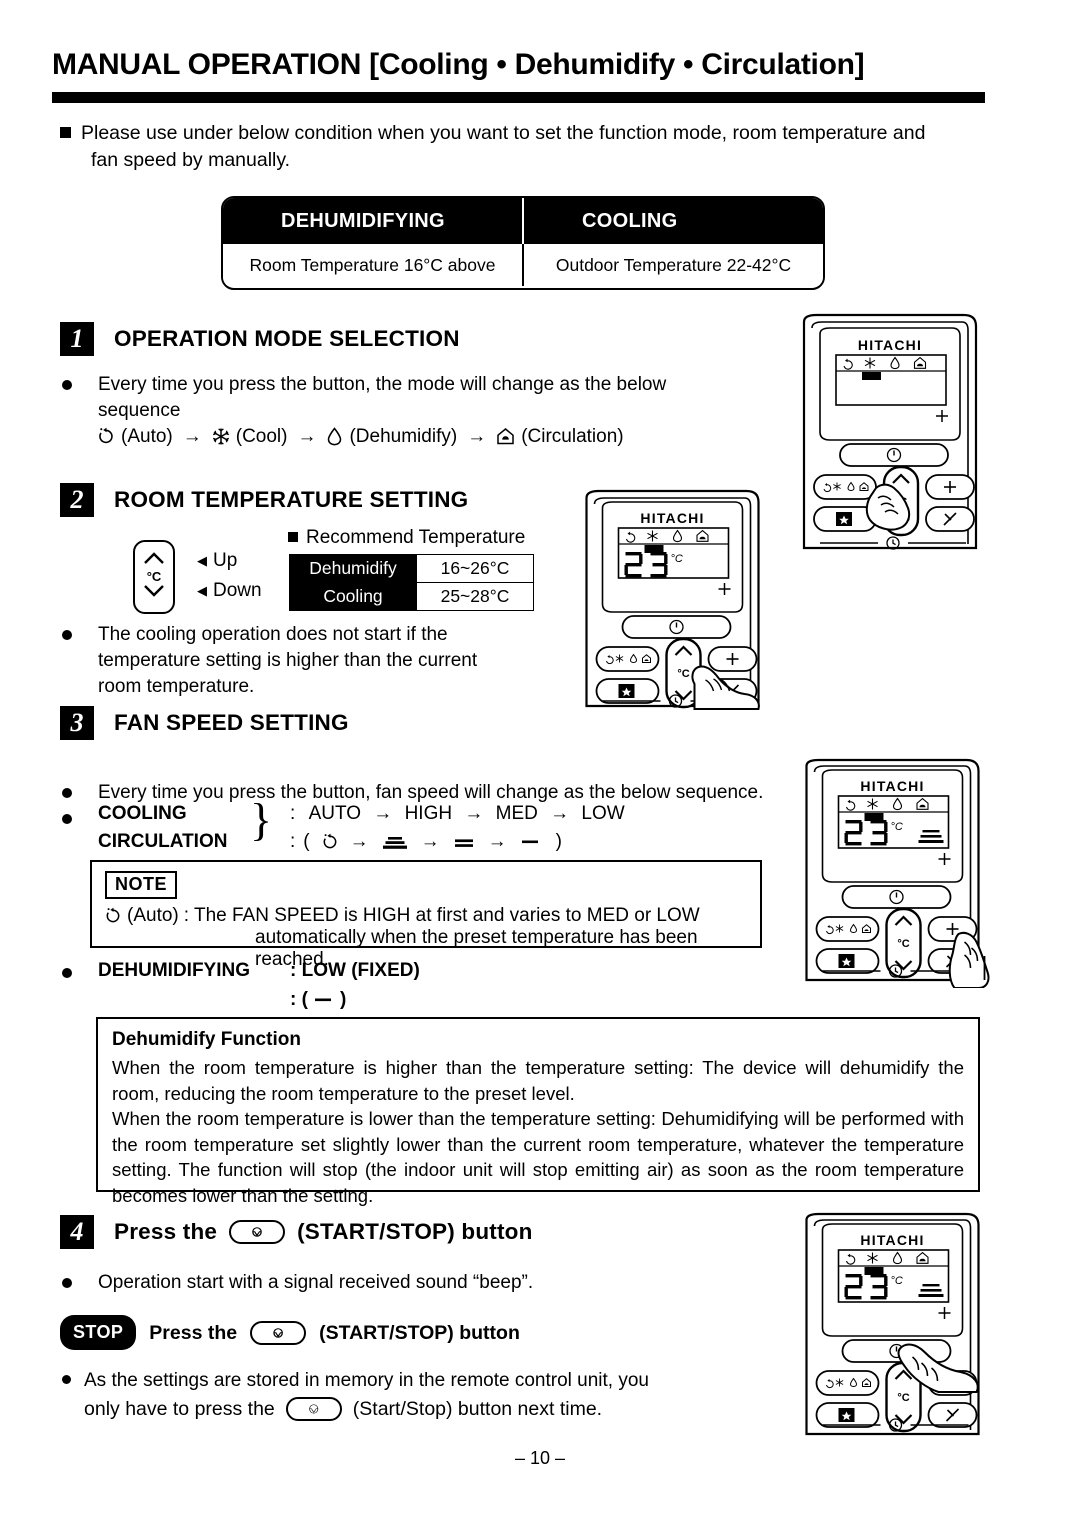 This screenshot has width=1080, height=1528. What do you see at coordinates (892, 786) in the screenshot?
I see `svg-text: HITACHI` at bounding box center [892, 786].